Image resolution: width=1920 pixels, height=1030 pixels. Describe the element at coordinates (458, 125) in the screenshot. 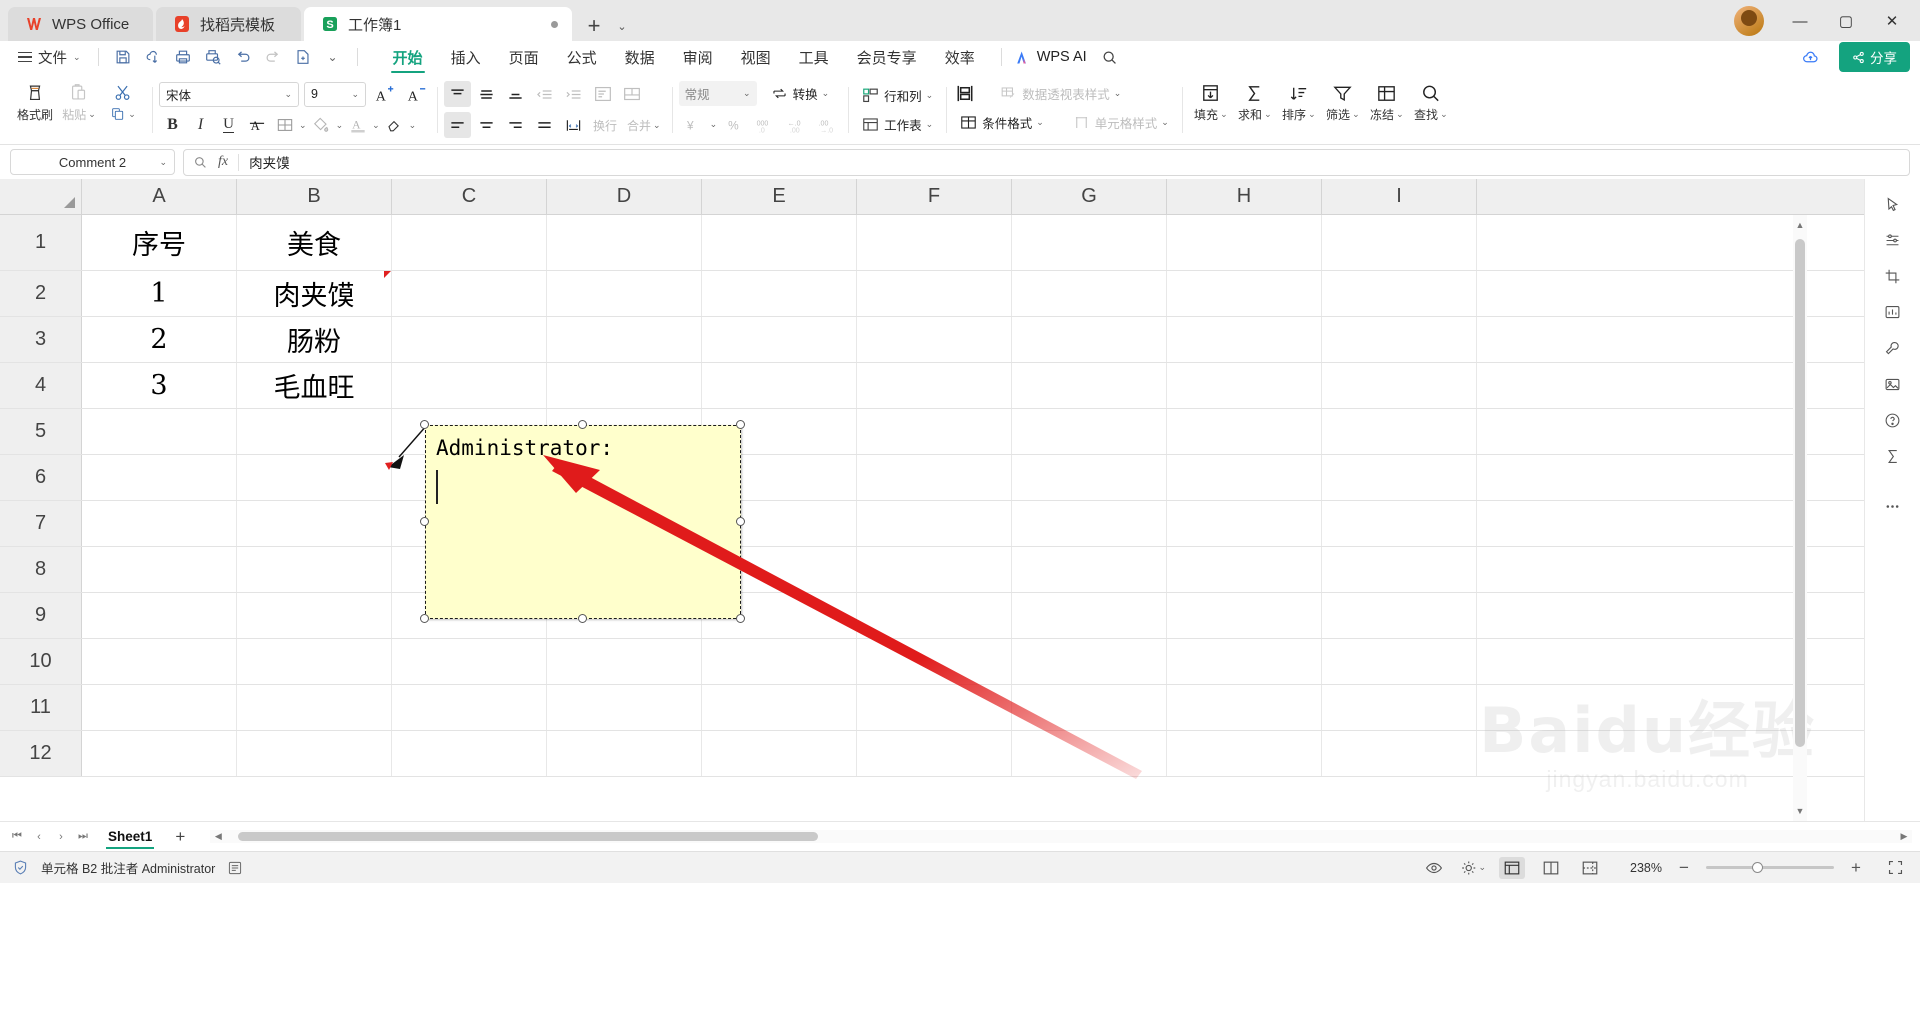

I see `align-left-button` at that location.